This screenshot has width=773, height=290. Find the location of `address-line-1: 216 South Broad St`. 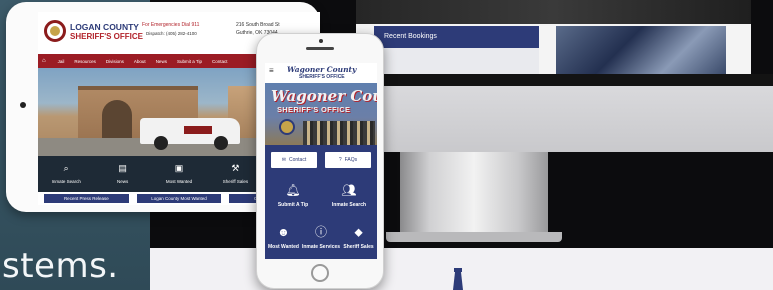

address-line-1: 216 South Broad St is located at coordinates (258, 25).